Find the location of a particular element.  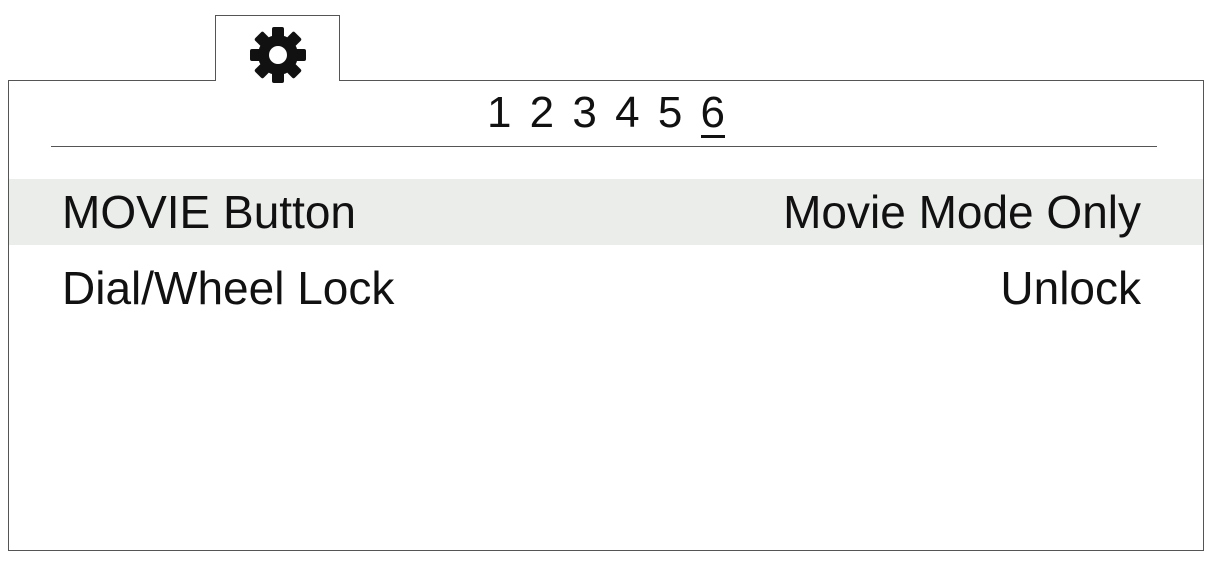

gear-icon is located at coordinates (278, 55).